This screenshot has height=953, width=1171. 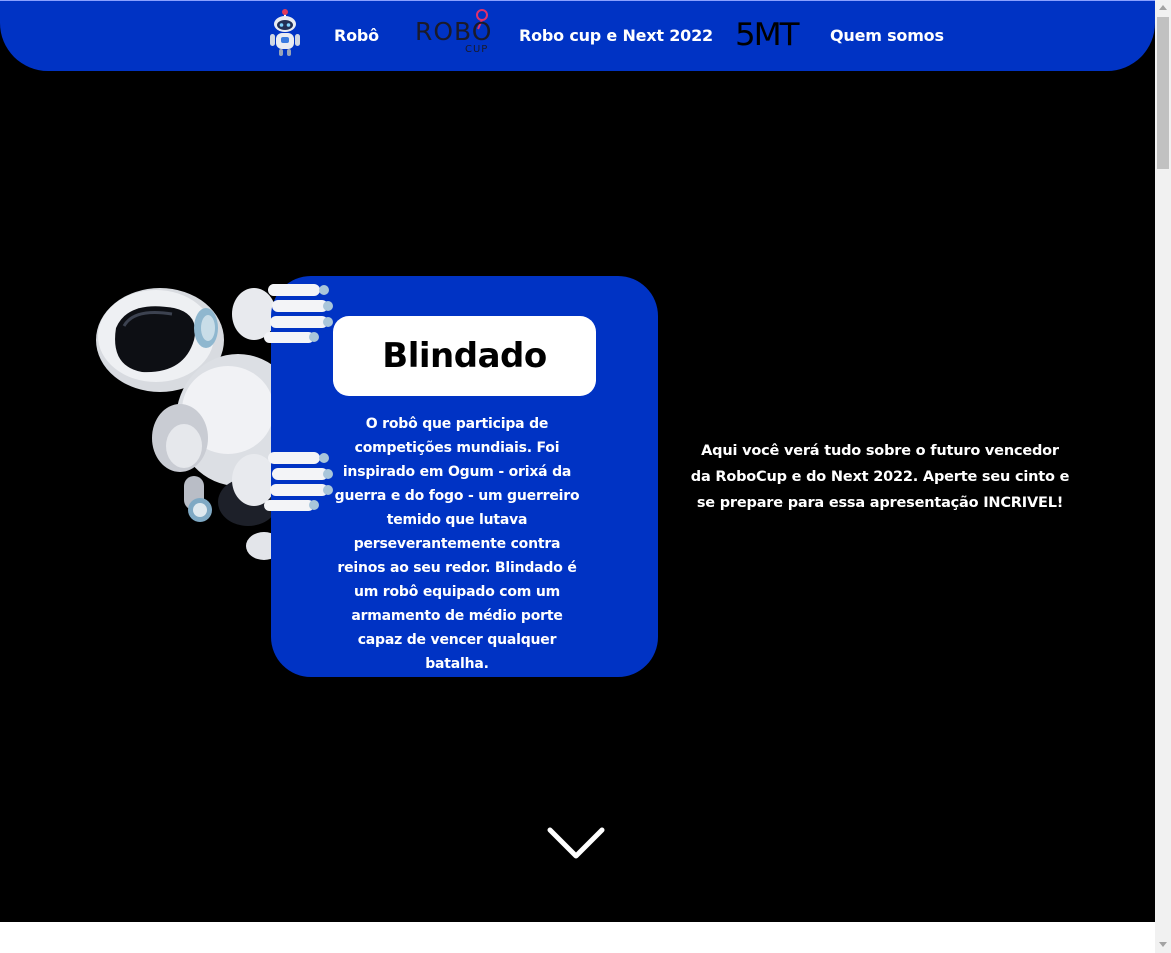 I want to click on nav-link-robocup-next: Robo cup e Next 2022, so click(x=616, y=36).